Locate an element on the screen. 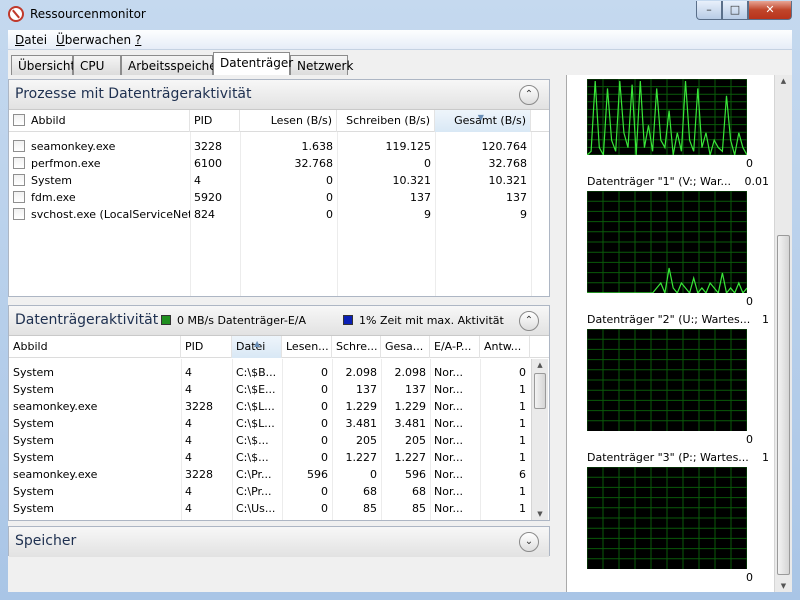 This screenshot has height=600, width=800. maximize-button: □ is located at coordinates (735, 10).